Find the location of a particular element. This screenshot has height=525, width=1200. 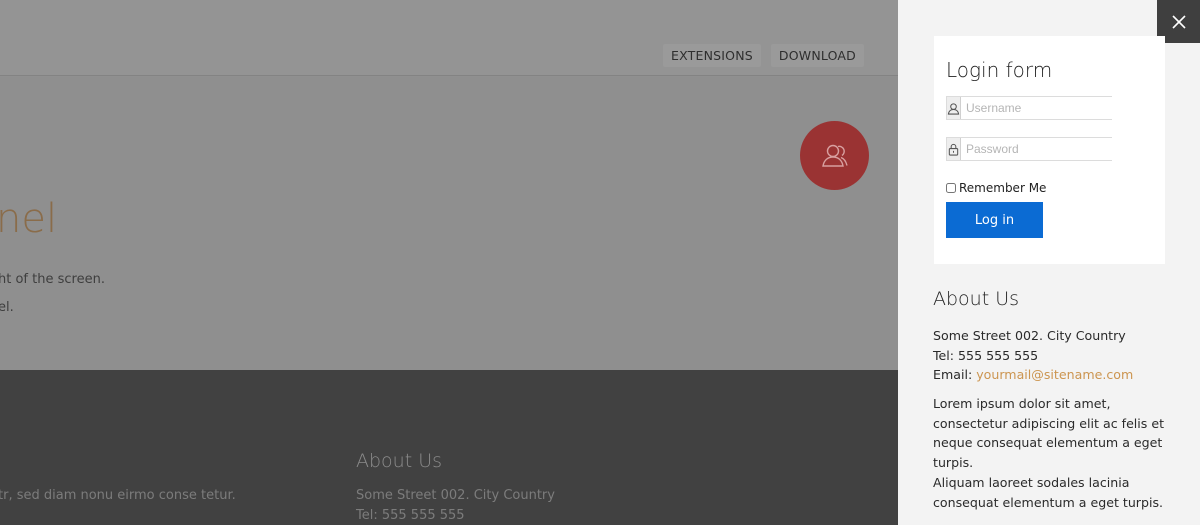

intro-text-line: el. is located at coordinates (7, 307).